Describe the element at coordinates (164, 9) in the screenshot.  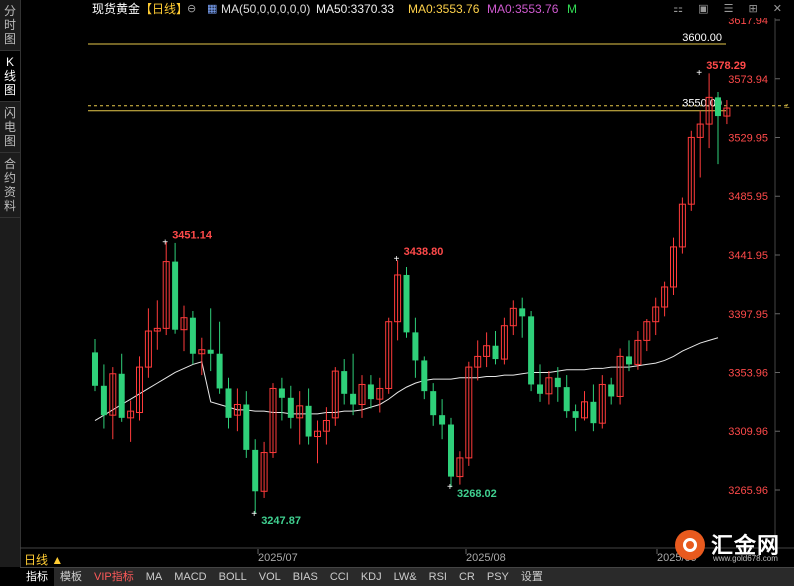
I see `period-label: 【日线】` at that location.